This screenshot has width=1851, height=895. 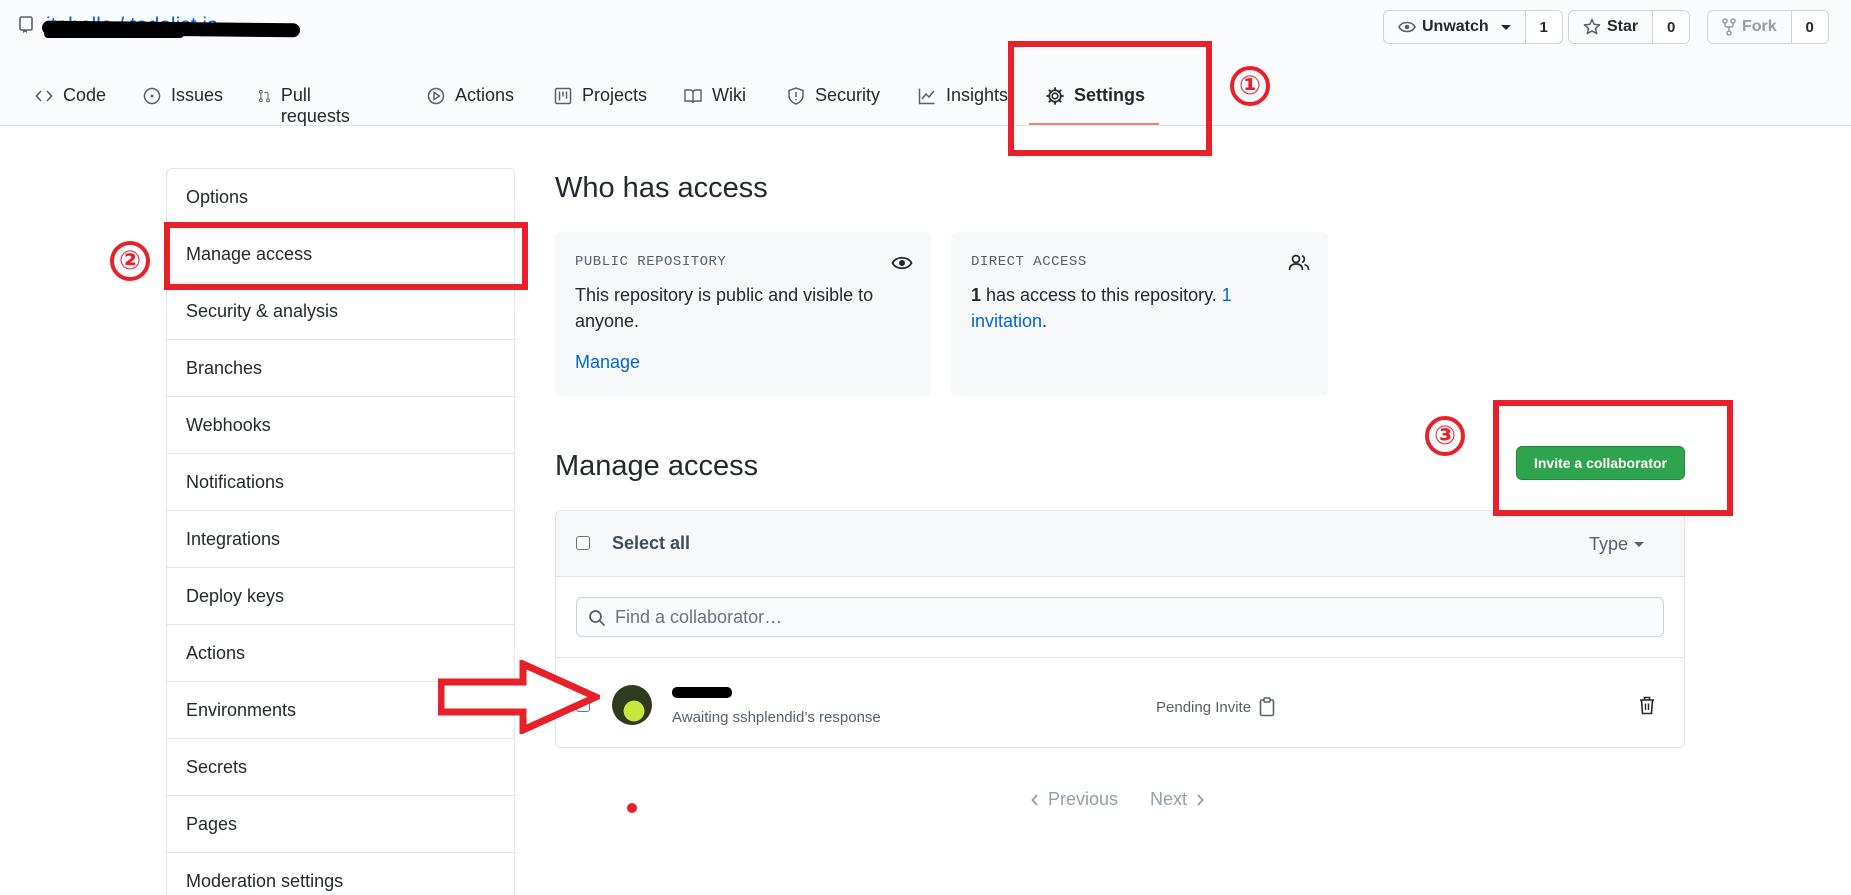 I want to click on find-collaborator-input, so click(x=1120, y=617).